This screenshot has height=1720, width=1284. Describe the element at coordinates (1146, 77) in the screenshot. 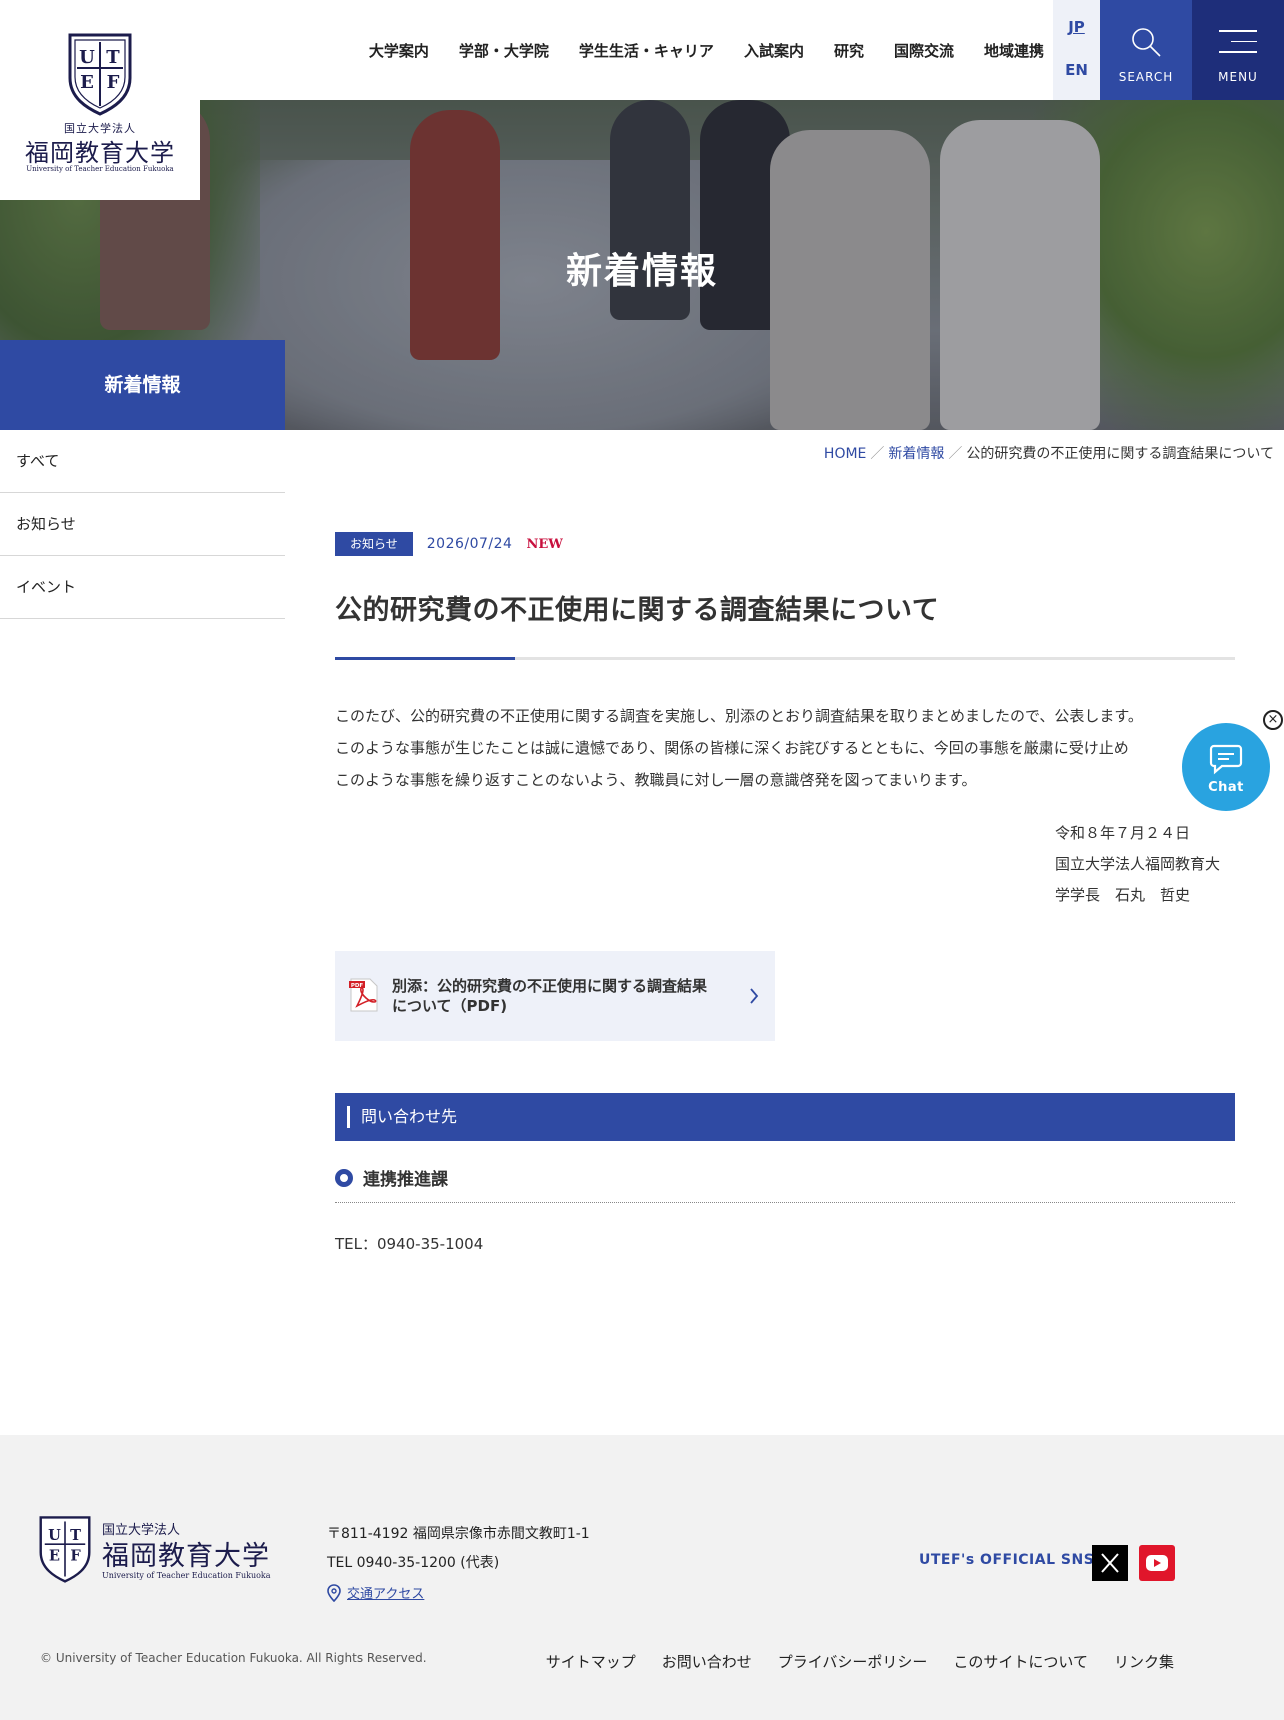

I see `search-label: SEARCH` at that location.